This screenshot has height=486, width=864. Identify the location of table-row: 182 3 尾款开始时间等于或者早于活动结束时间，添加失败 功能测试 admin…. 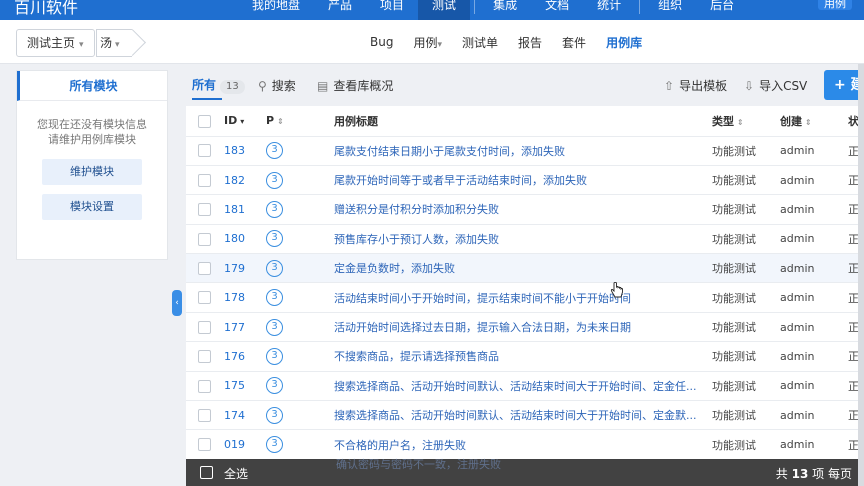
(525, 180).